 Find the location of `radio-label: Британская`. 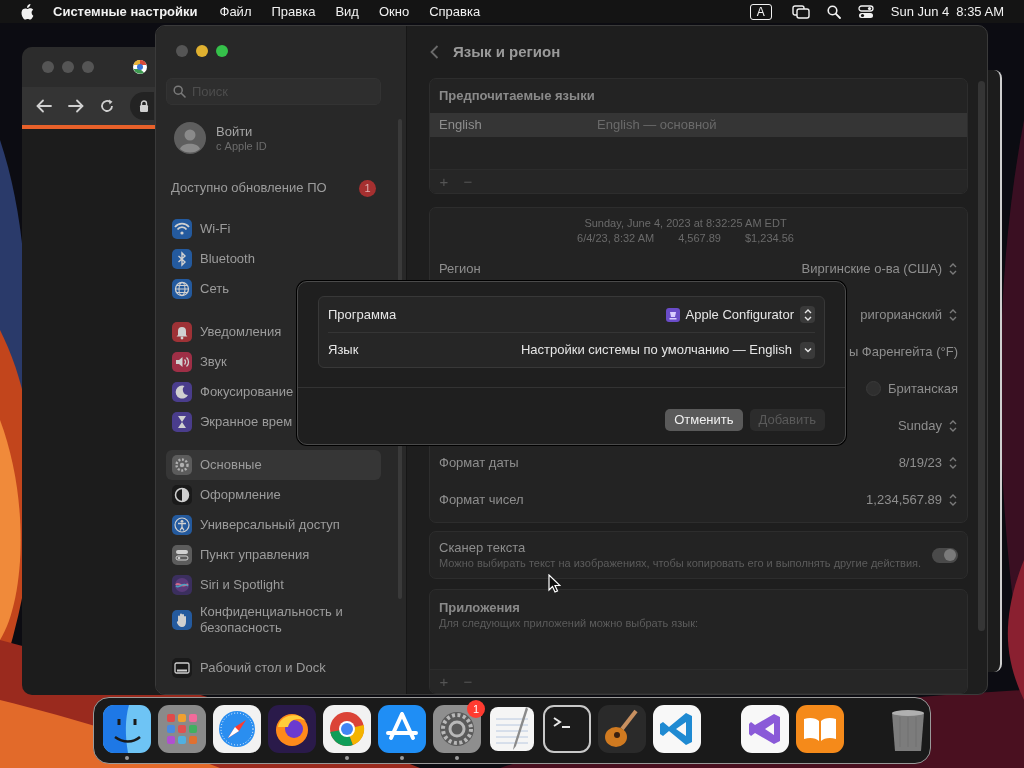

radio-label: Британская is located at coordinates (923, 388).